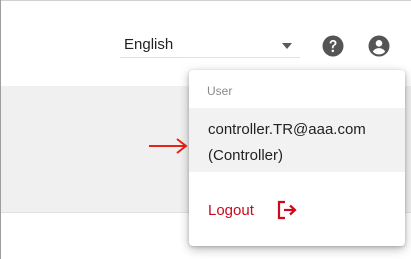 This screenshot has height=259, width=411. Describe the element at coordinates (287, 46) in the screenshot. I see `caret-down-icon` at that location.